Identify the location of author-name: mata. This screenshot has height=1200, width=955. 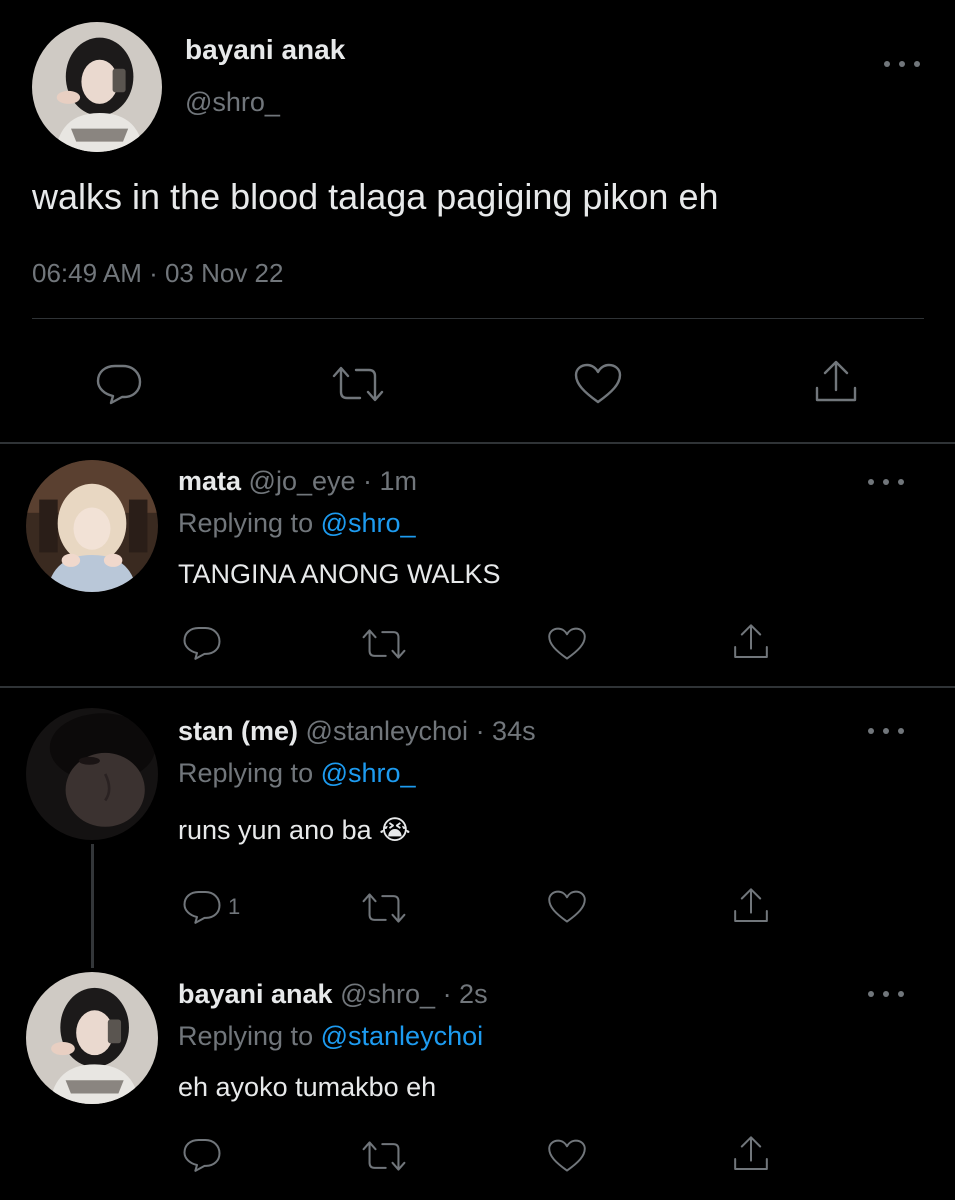
(209, 481).